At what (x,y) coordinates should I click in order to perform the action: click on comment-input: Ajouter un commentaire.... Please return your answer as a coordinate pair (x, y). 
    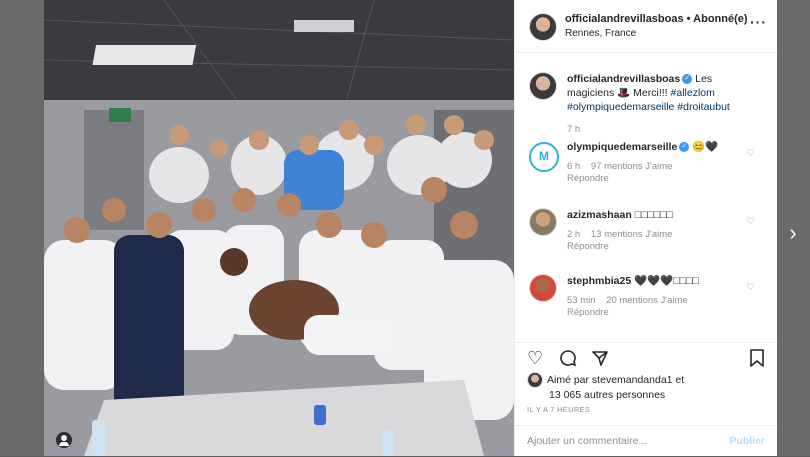
    Looking at the image, I should click on (587, 441).